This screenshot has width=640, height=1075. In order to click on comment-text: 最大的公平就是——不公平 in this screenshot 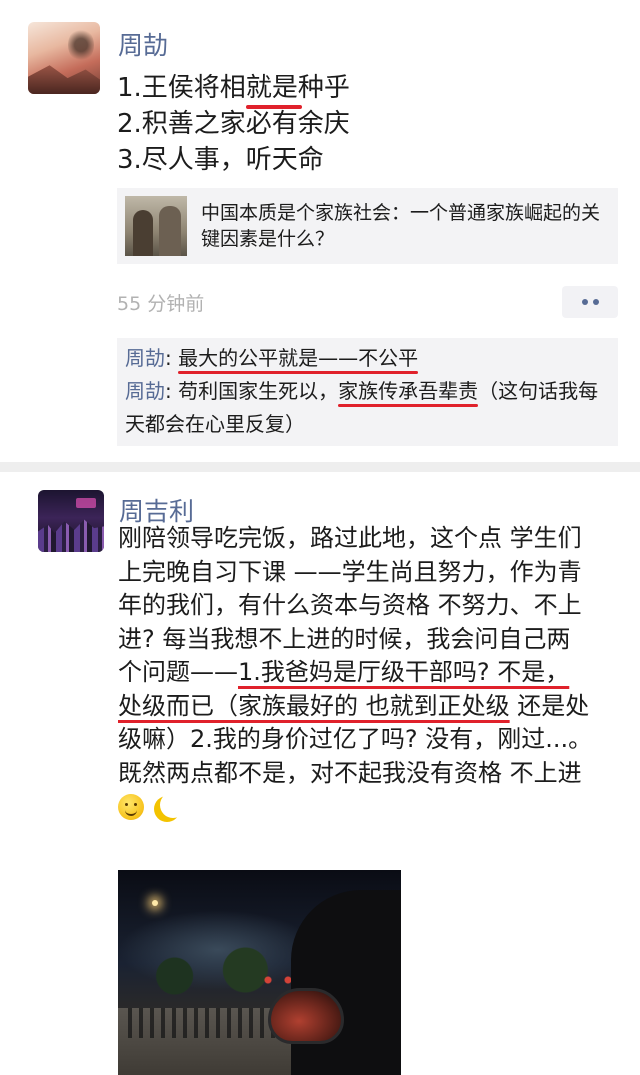, I will do `click(298, 358)`.